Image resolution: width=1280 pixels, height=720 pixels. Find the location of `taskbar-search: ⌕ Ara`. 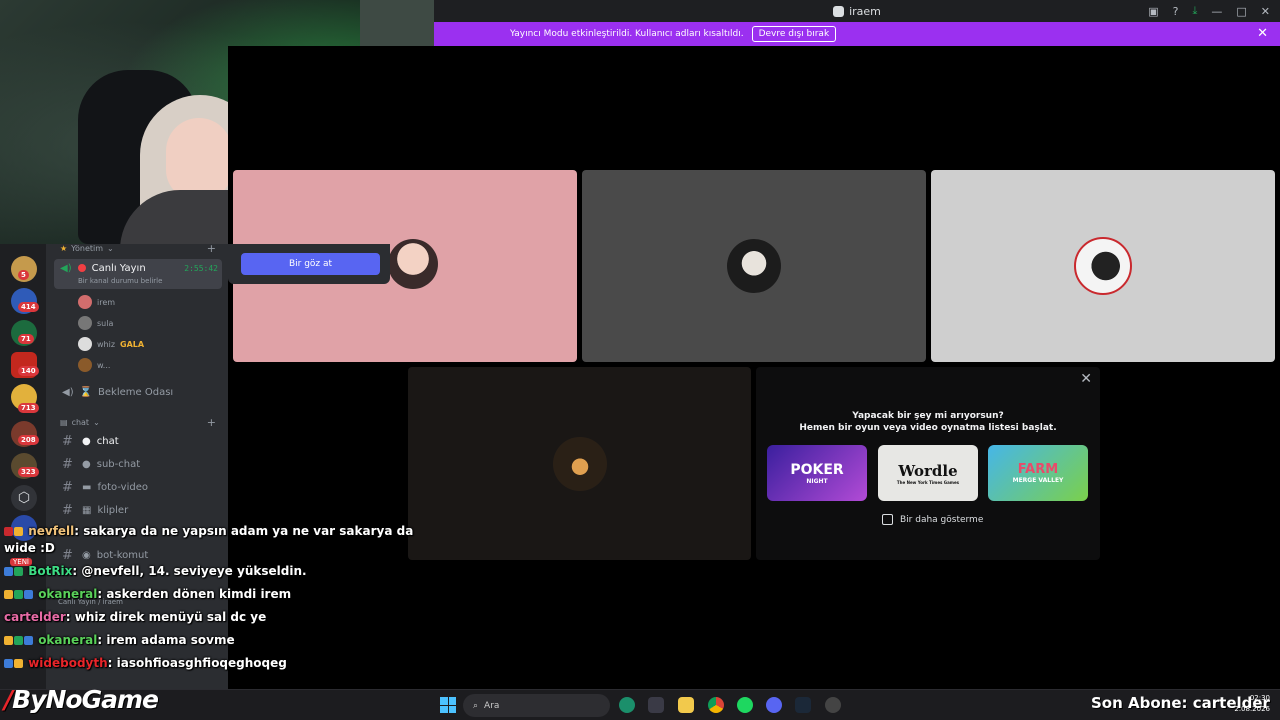

taskbar-search: ⌕ Ara is located at coordinates (536, 705).